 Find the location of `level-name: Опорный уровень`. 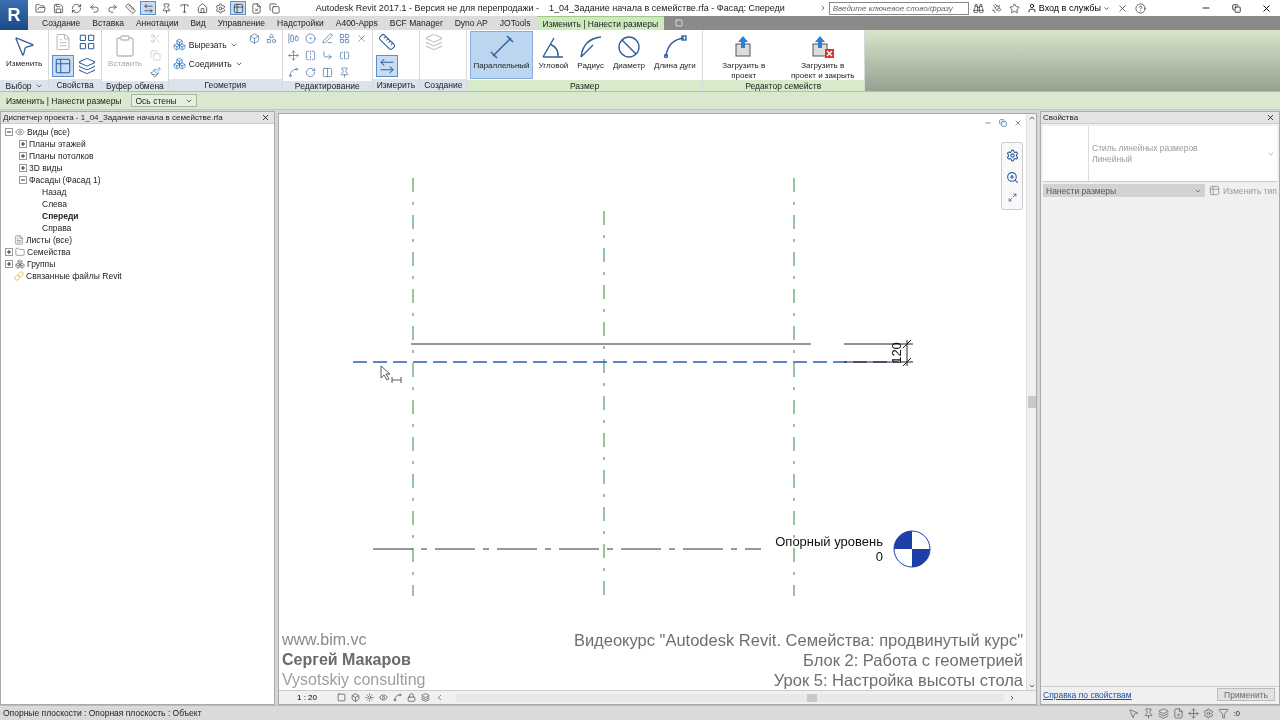

level-name: Опорный уровень is located at coordinates (829, 541).